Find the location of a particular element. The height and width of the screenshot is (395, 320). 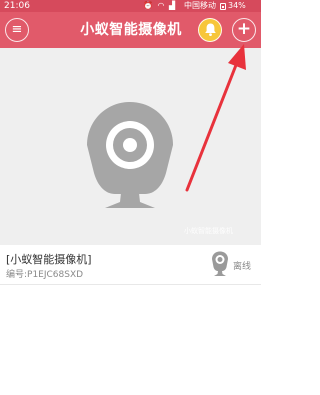

signal-icon: ▟ is located at coordinates (173, 5).